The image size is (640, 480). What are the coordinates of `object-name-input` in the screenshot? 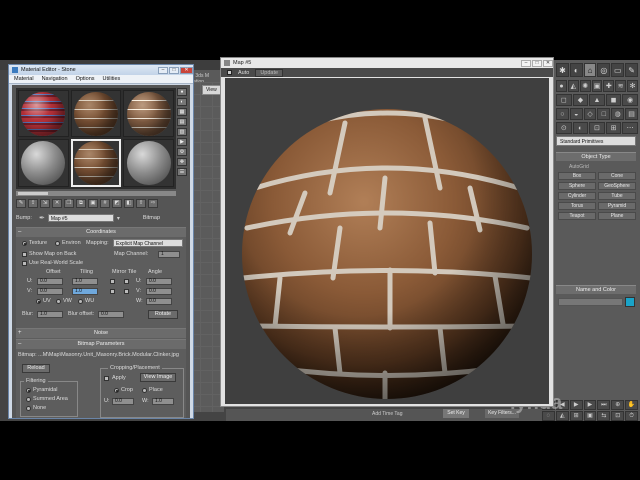 It's located at (590, 302).